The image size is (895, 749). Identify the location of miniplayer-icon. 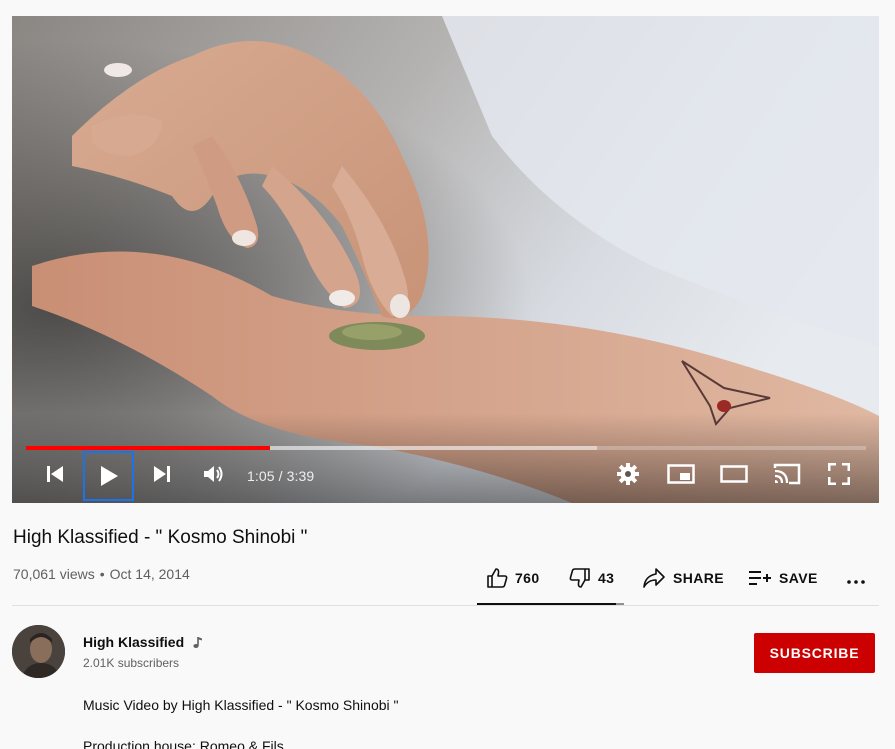
(681, 474).